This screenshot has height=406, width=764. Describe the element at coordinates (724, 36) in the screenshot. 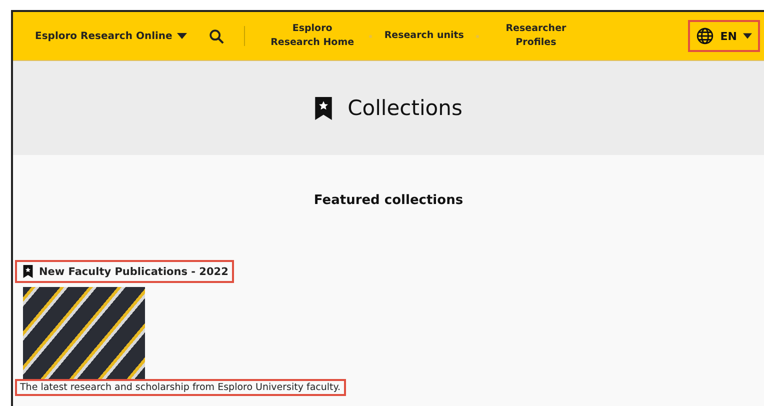

I see `language-button: EN` at that location.